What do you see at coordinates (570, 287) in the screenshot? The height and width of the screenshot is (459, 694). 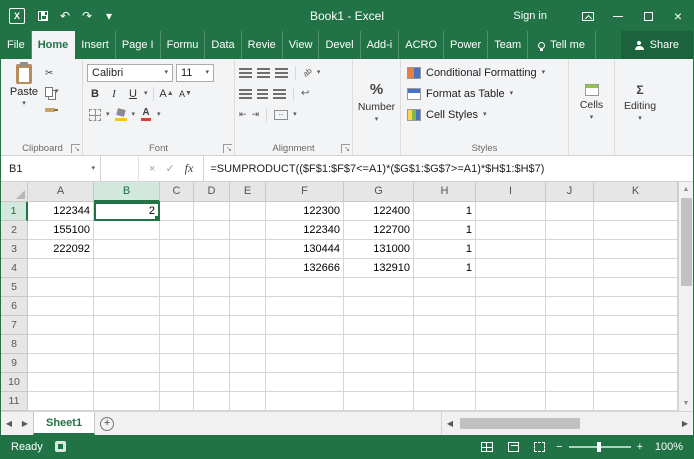 I see `cell-J5` at bounding box center [570, 287].